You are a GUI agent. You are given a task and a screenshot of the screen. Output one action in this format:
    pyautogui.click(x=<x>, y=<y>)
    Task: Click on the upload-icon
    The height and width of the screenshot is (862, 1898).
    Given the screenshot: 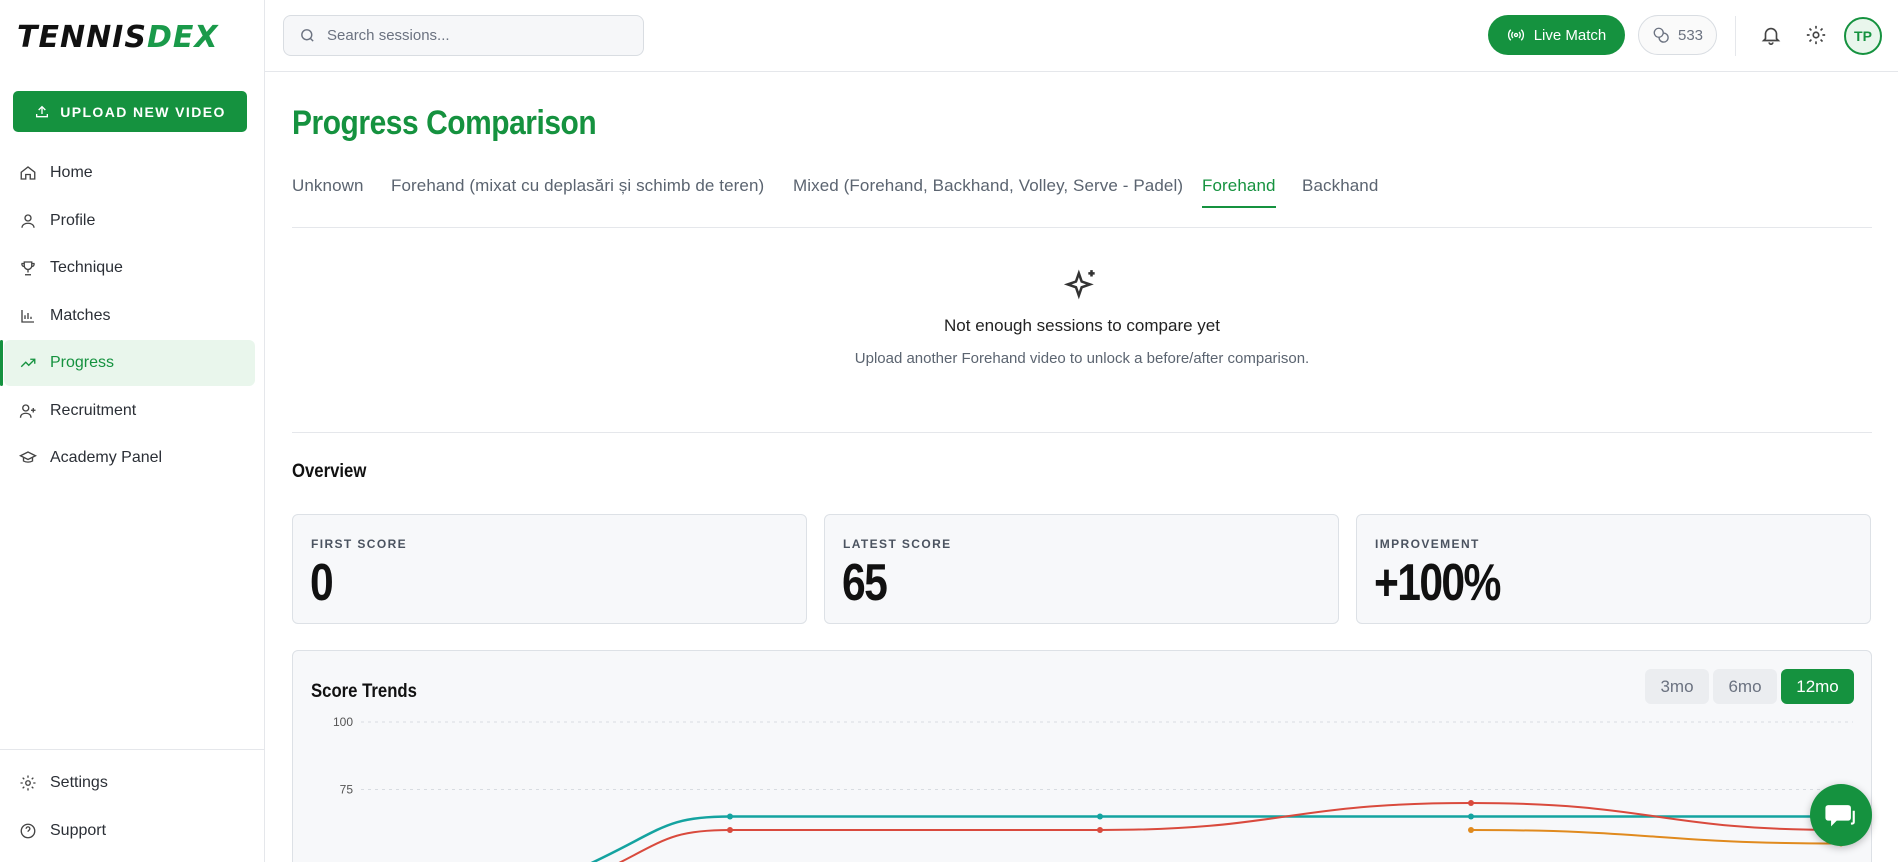 What is the action you would take?
    pyautogui.click(x=42, y=111)
    